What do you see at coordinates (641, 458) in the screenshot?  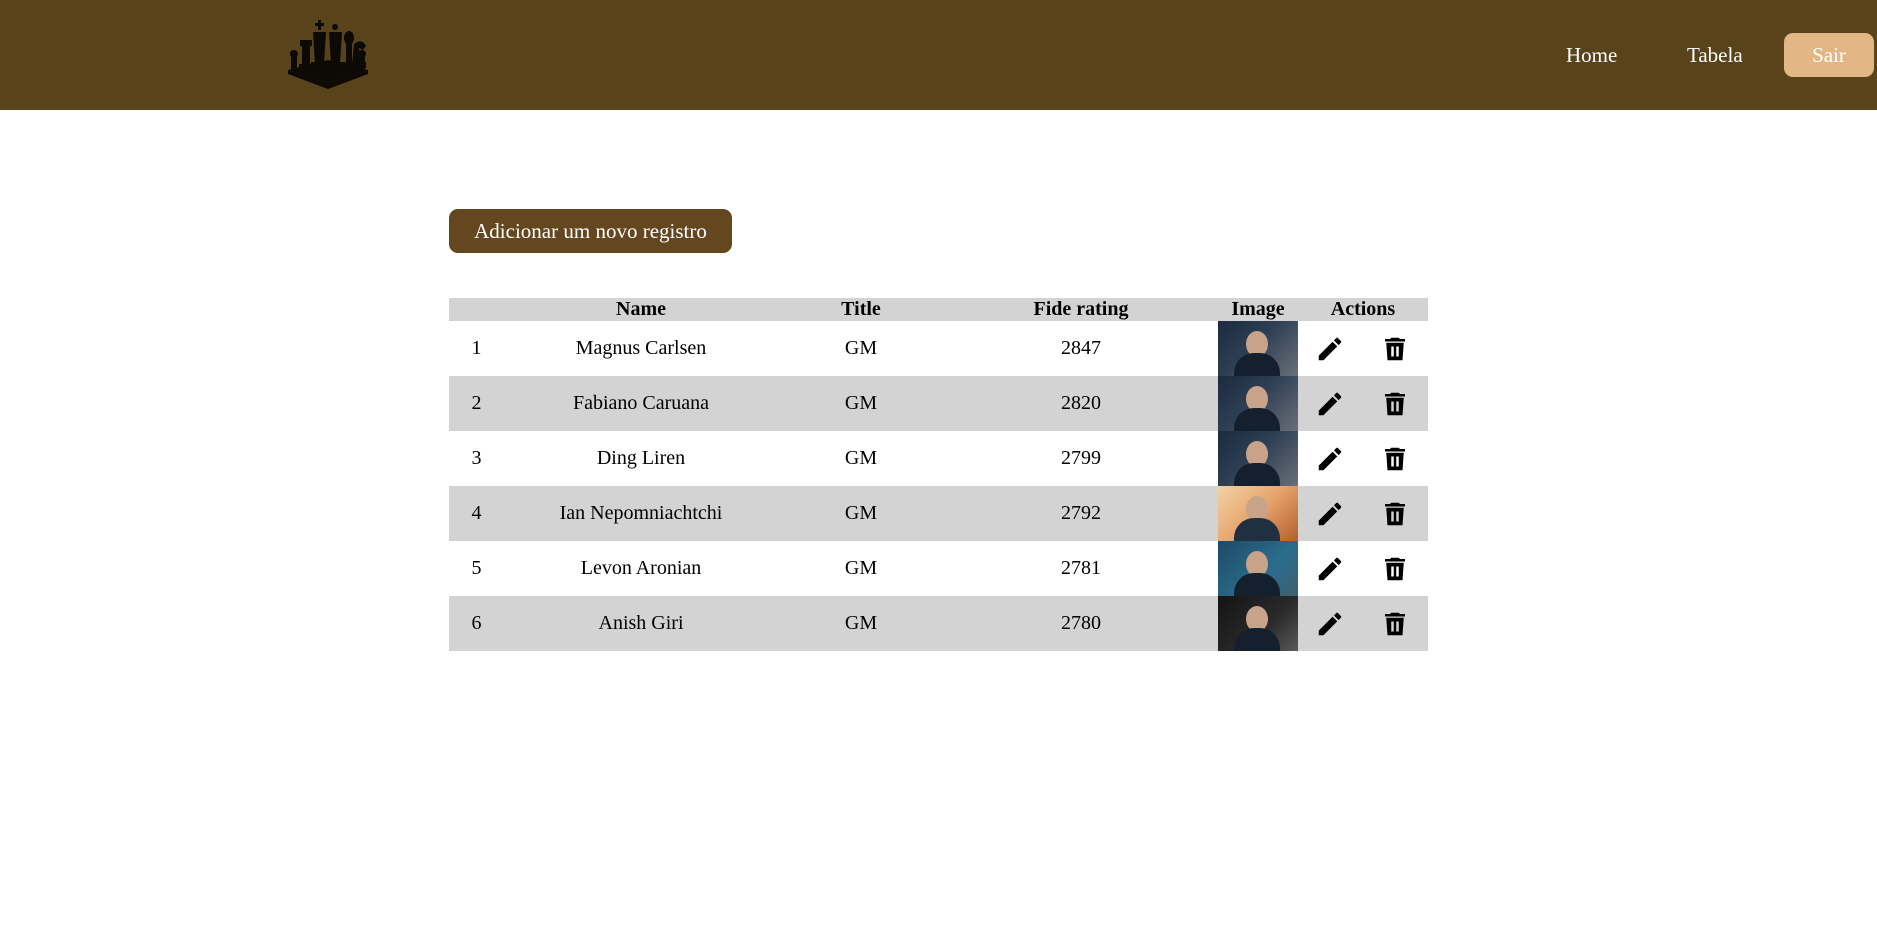 I see `player-name: Ding Liren` at bounding box center [641, 458].